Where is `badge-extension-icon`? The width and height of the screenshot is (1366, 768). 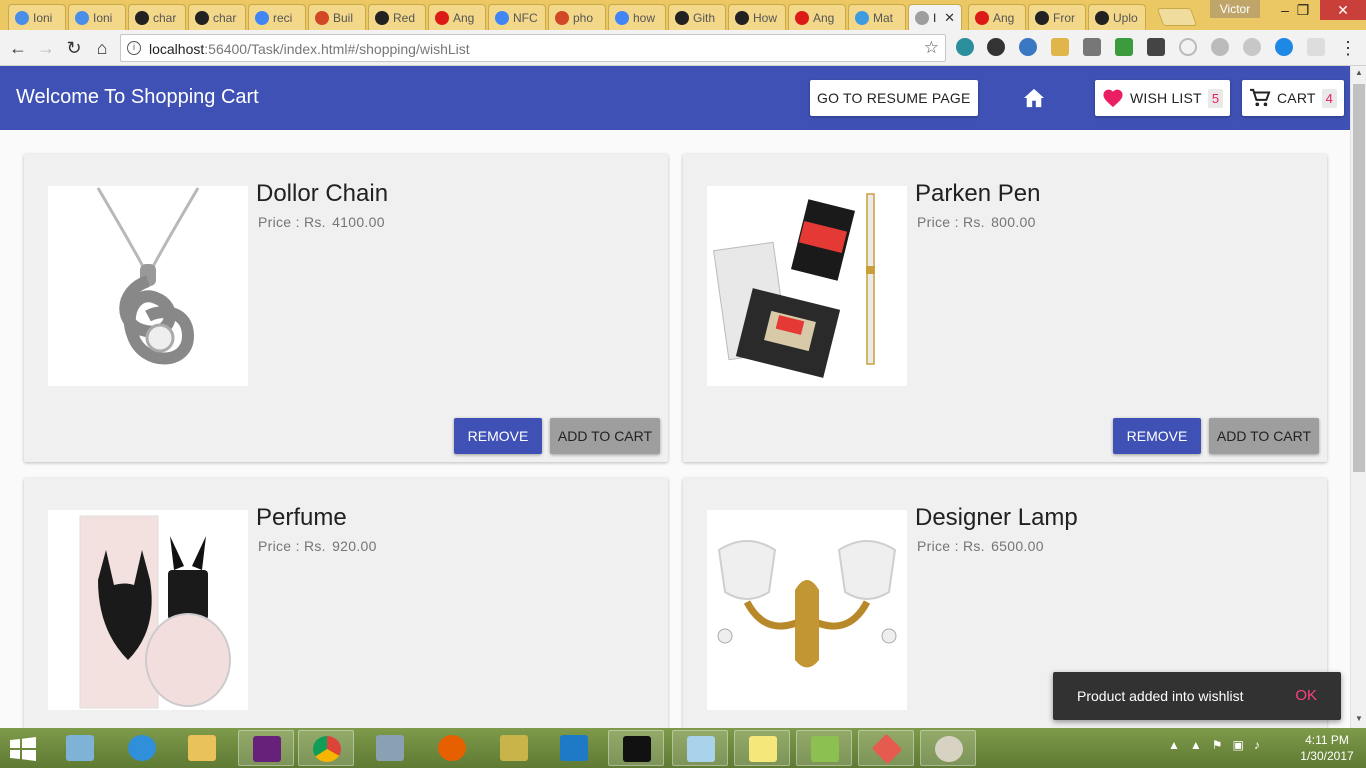 badge-extension-icon is located at coordinates (1092, 47).